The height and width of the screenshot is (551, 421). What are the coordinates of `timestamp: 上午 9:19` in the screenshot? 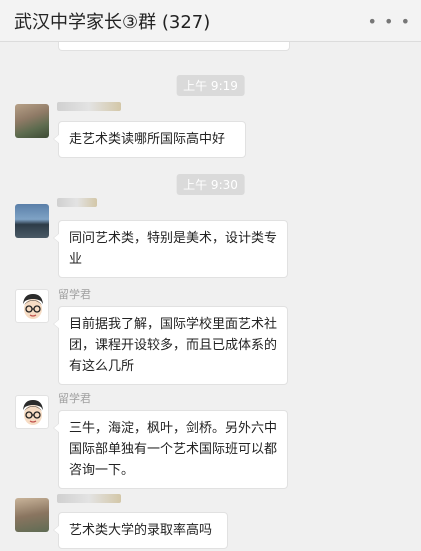 It's located at (210, 85).